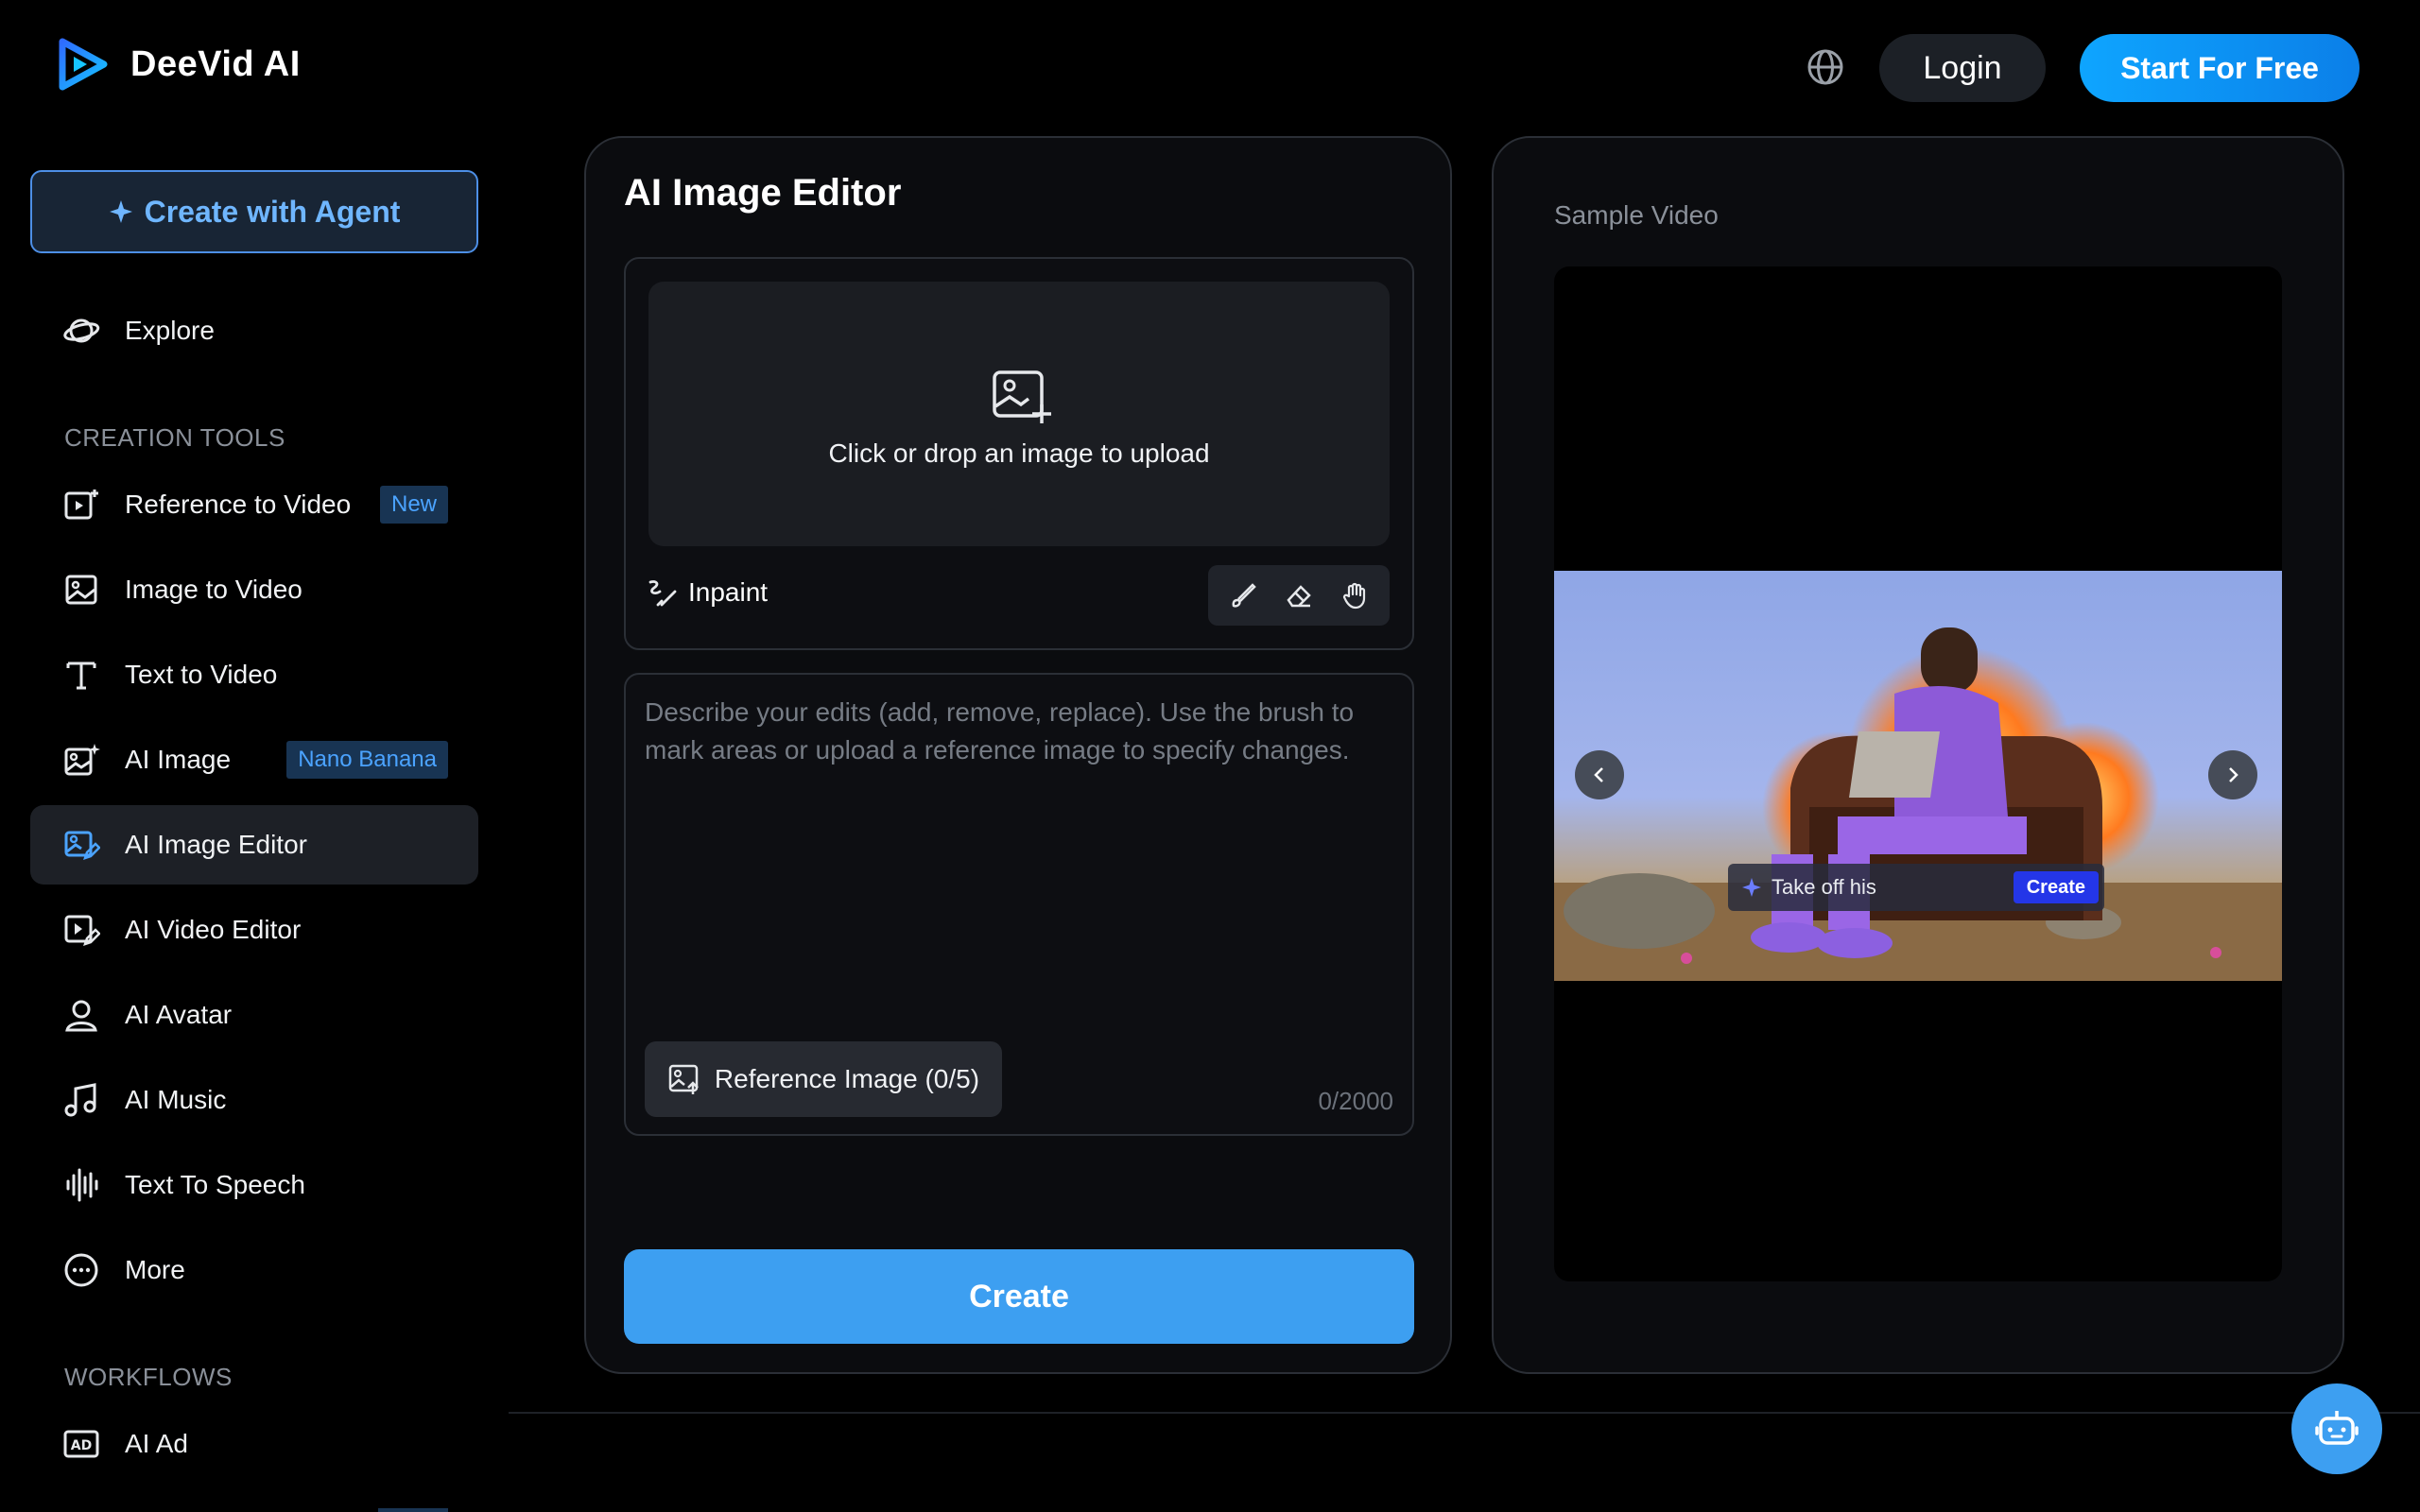 The image size is (2420, 1512). I want to click on create-with-agent-button: Create with Agent, so click(254, 211).